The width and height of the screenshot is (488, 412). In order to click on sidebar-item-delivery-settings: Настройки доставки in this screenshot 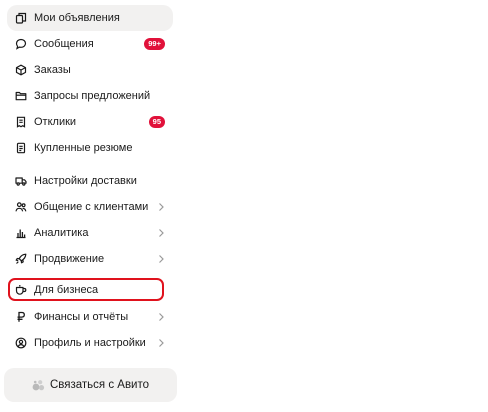, I will do `click(90, 181)`.